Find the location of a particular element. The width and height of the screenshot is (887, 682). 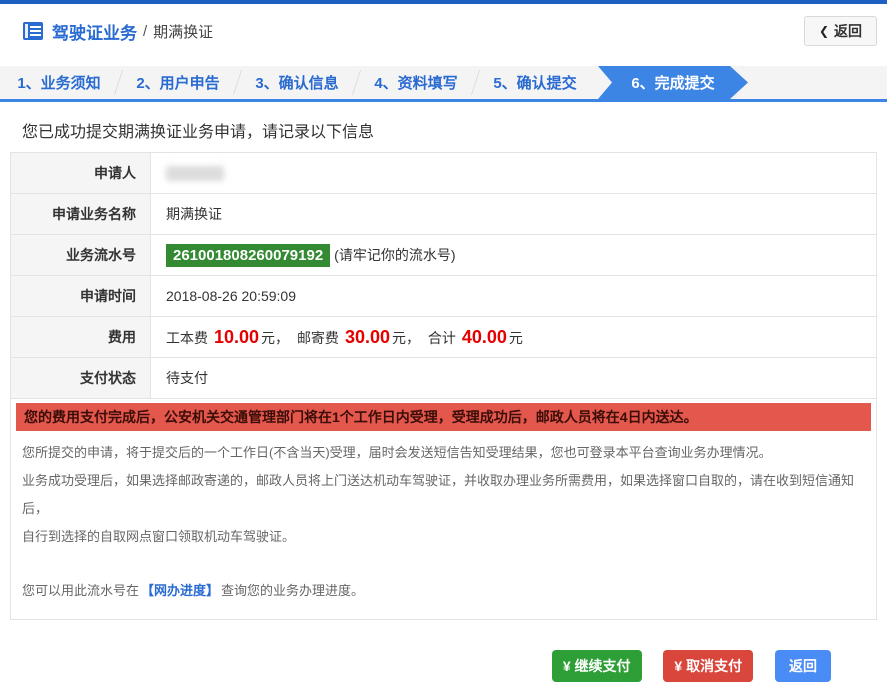

fee-unit: 元 is located at coordinates (515, 337).